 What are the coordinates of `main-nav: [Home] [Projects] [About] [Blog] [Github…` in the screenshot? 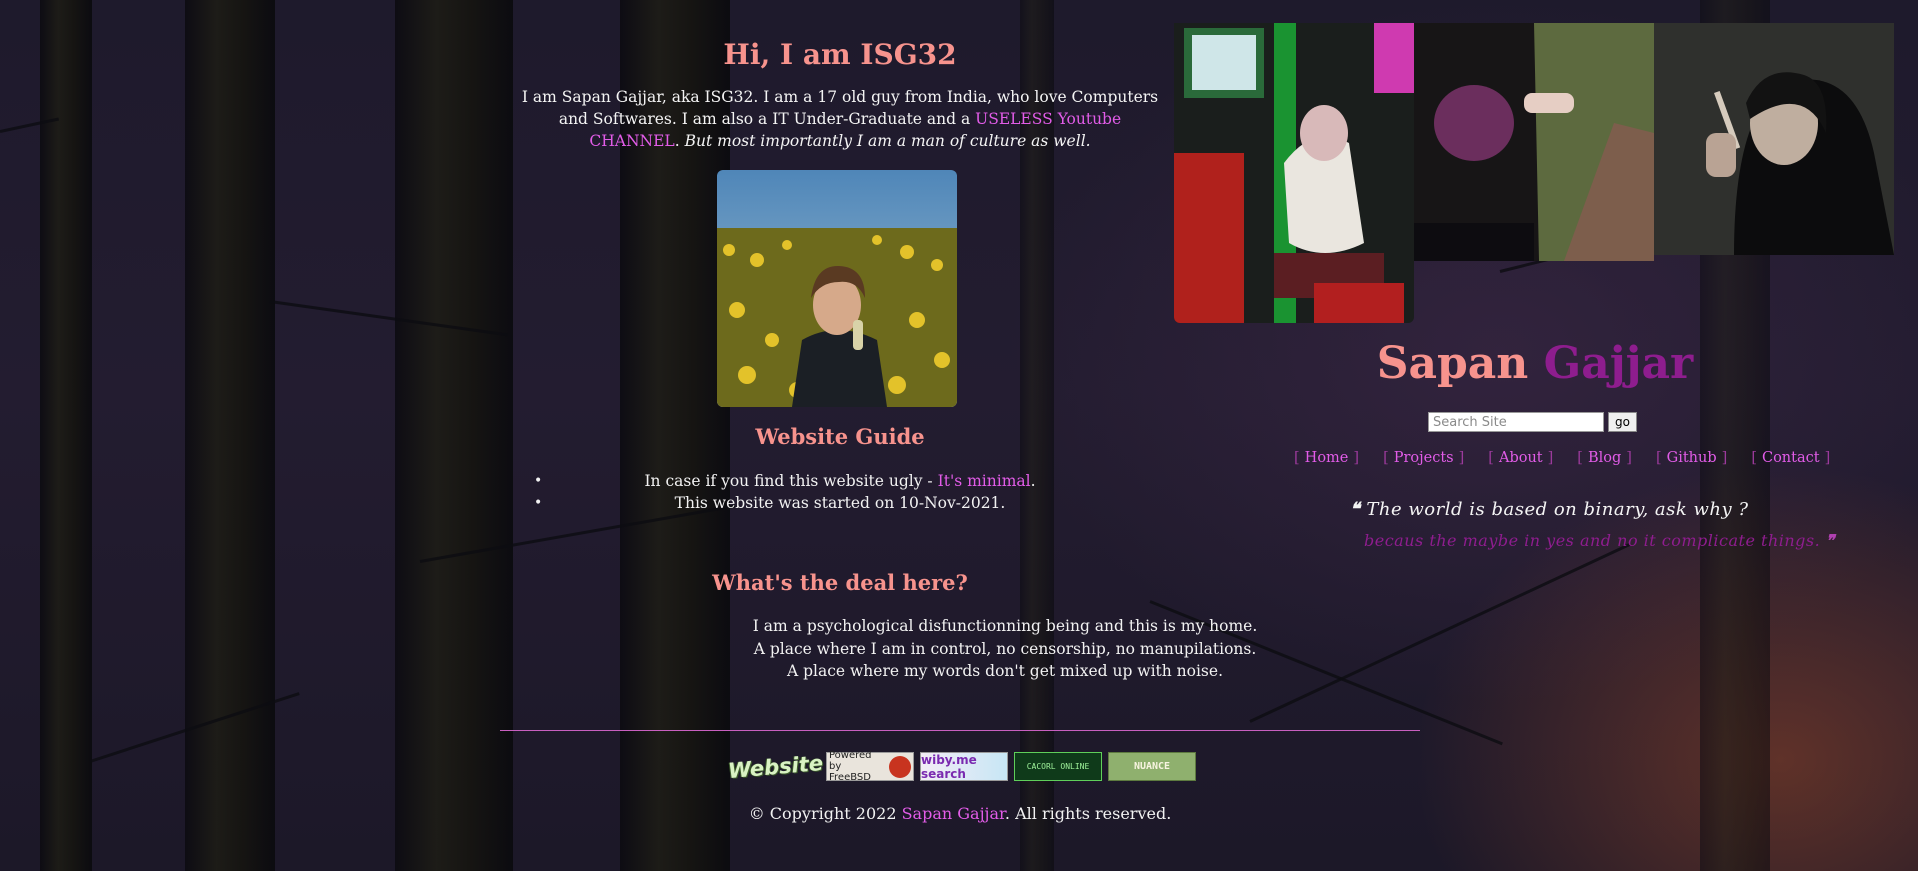 It's located at (1562, 458).